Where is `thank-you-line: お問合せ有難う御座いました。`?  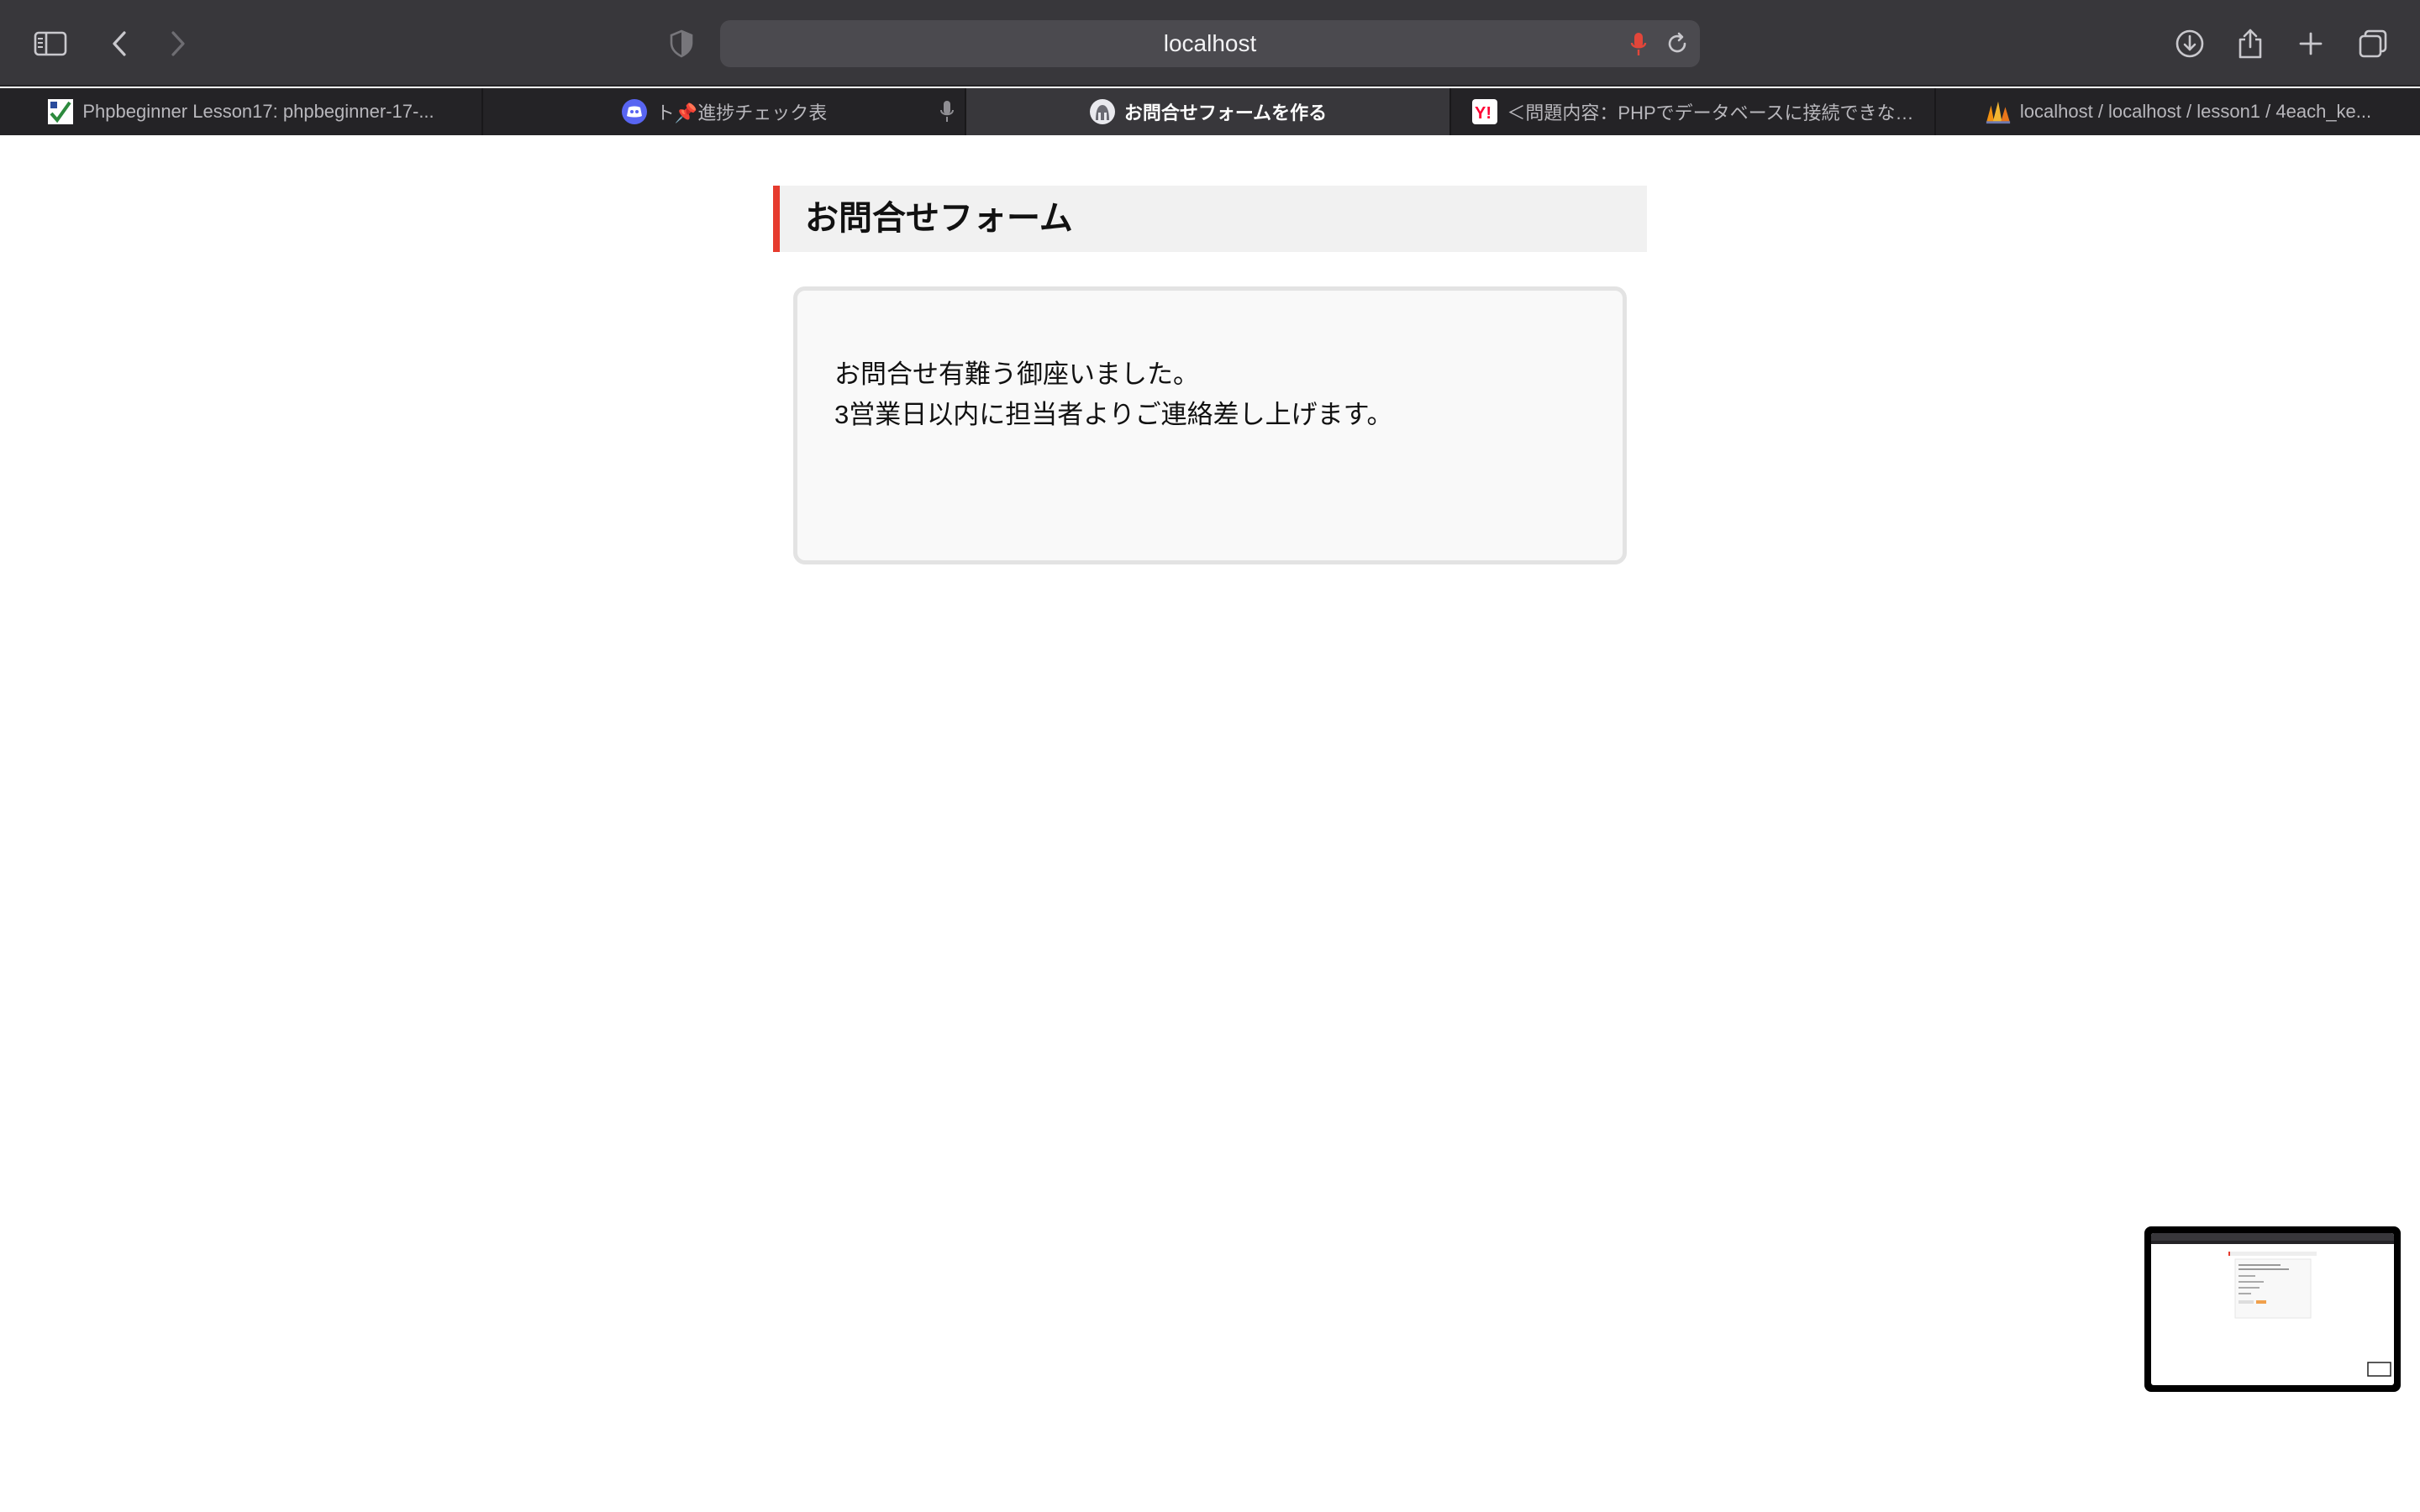
thank-you-line: お問合せ有難う御座いました。 is located at coordinates (1017, 374).